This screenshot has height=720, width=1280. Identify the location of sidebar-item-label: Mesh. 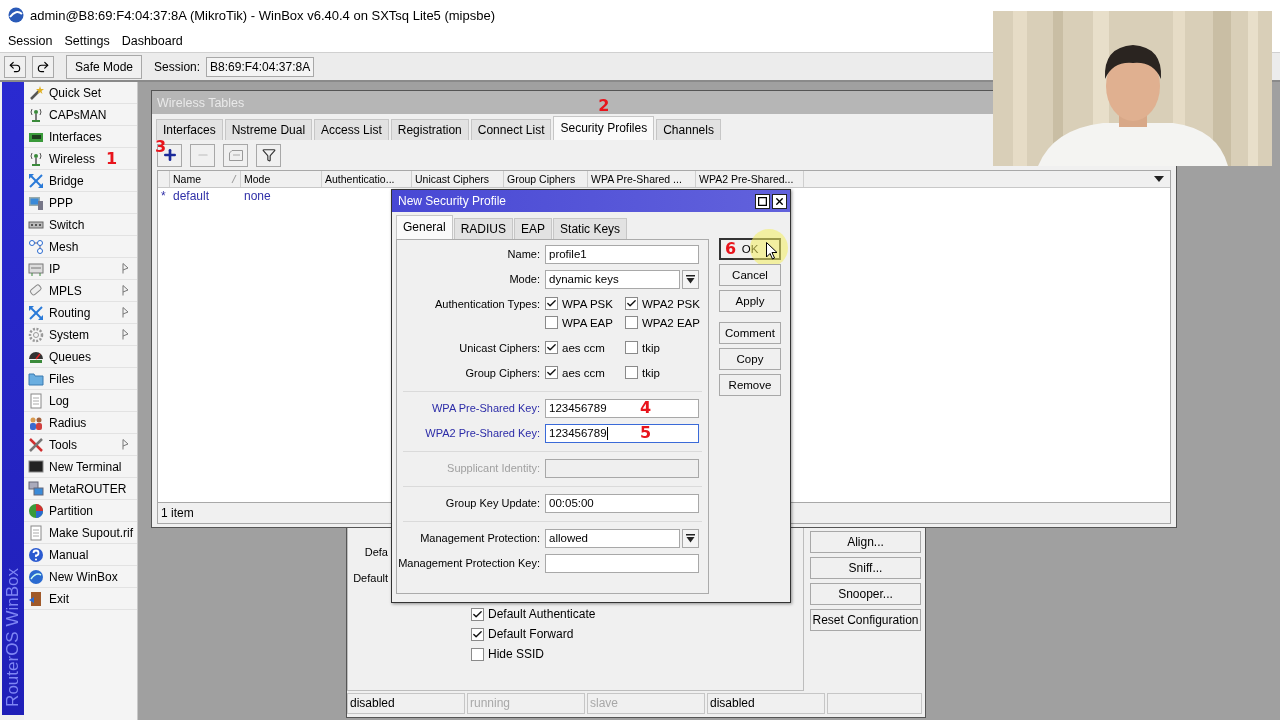
(64, 246).